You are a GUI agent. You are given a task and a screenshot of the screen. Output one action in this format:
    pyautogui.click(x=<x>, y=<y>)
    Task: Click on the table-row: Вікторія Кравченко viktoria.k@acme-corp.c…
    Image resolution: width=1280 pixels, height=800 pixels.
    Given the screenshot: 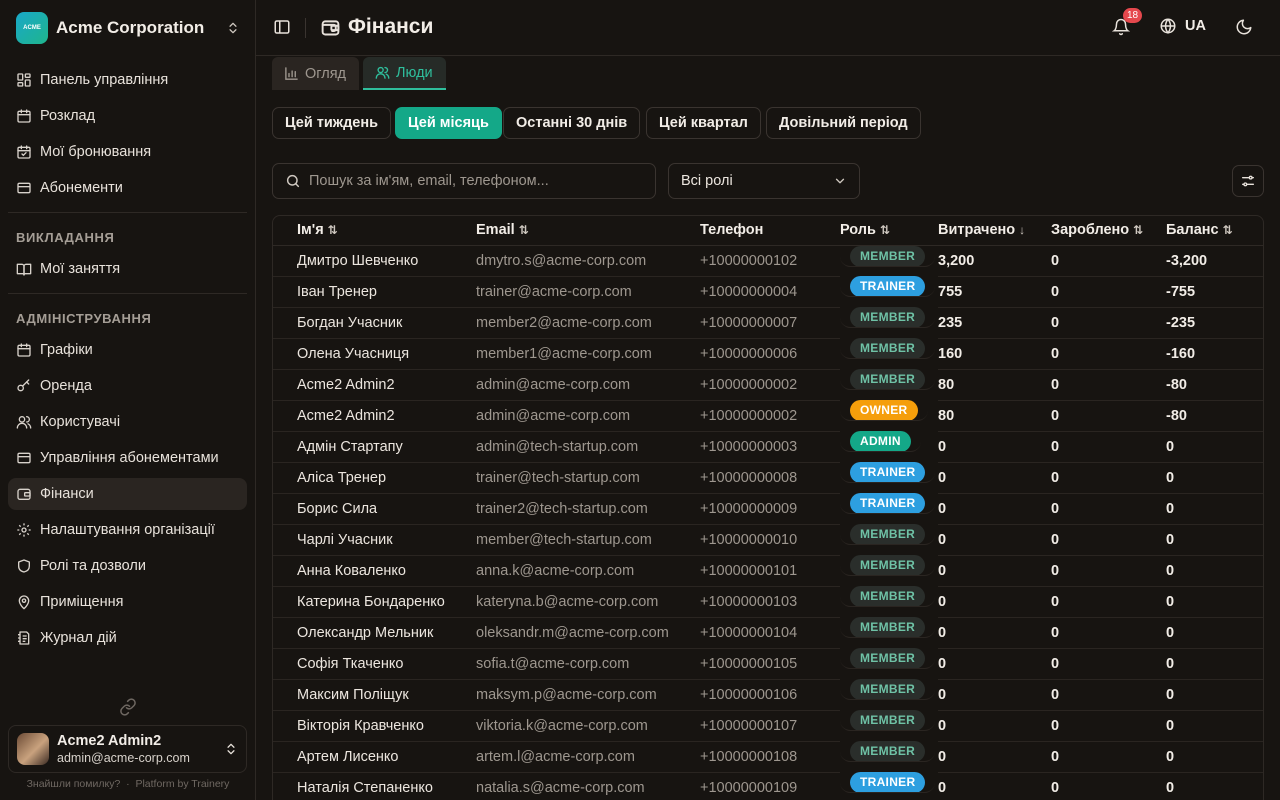 What is the action you would take?
    pyautogui.click(x=768, y=726)
    